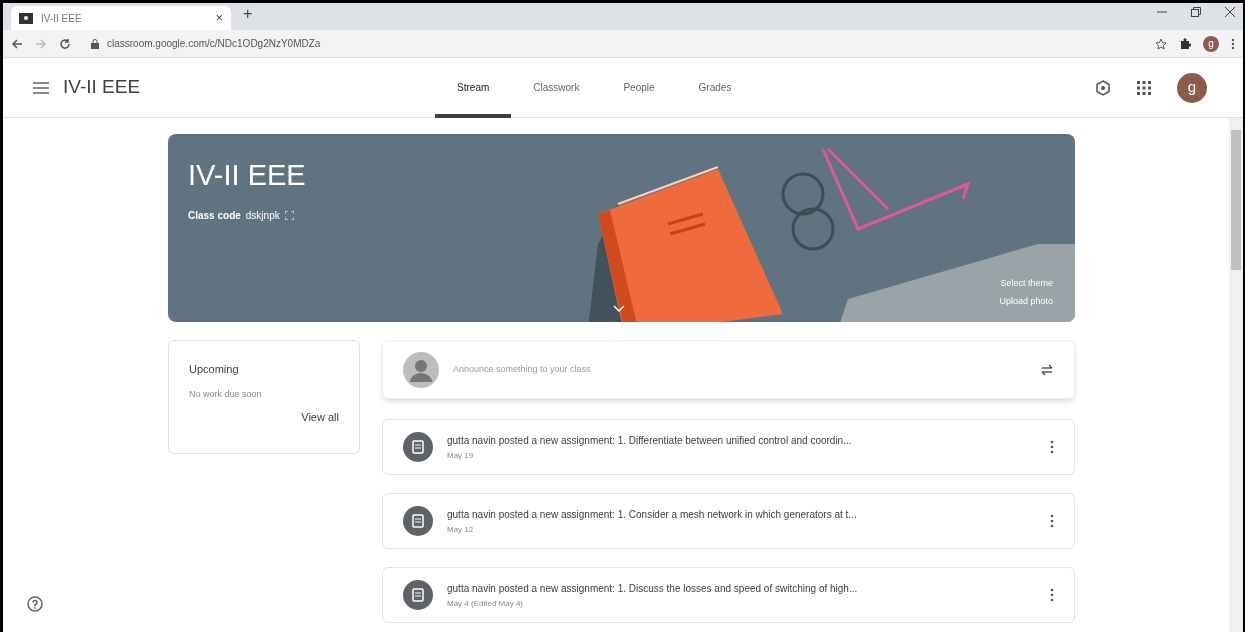 This screenshot has width=1245, height=632. What do you see at coordinates (65, 43) in the screenshot?
I see `reload-icon` at bounding box center [65, 43].